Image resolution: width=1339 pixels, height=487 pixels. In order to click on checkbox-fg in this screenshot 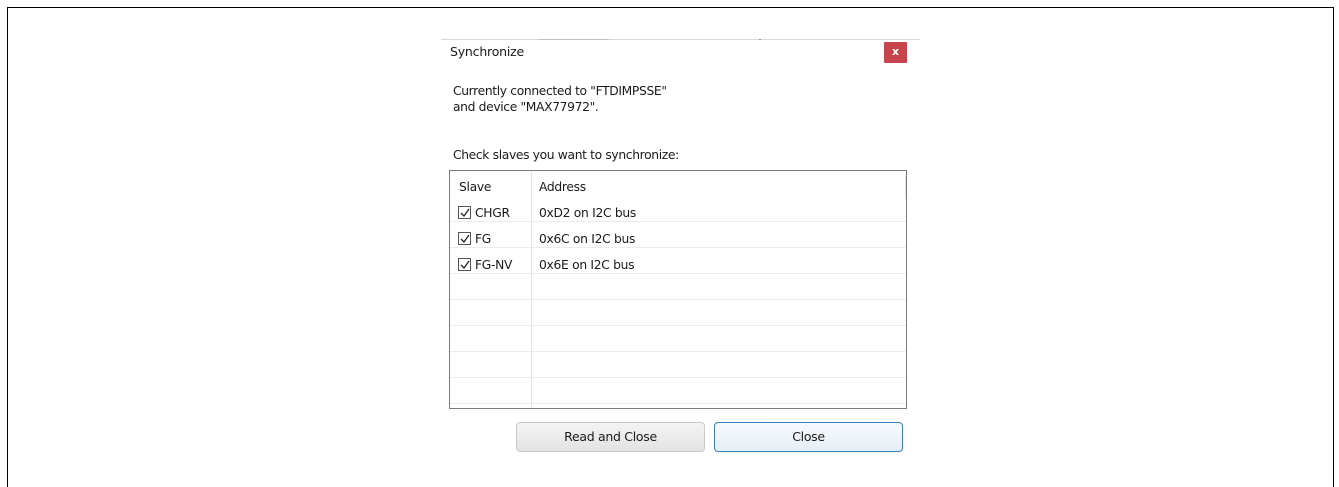, I will do `click(464, 238)`.